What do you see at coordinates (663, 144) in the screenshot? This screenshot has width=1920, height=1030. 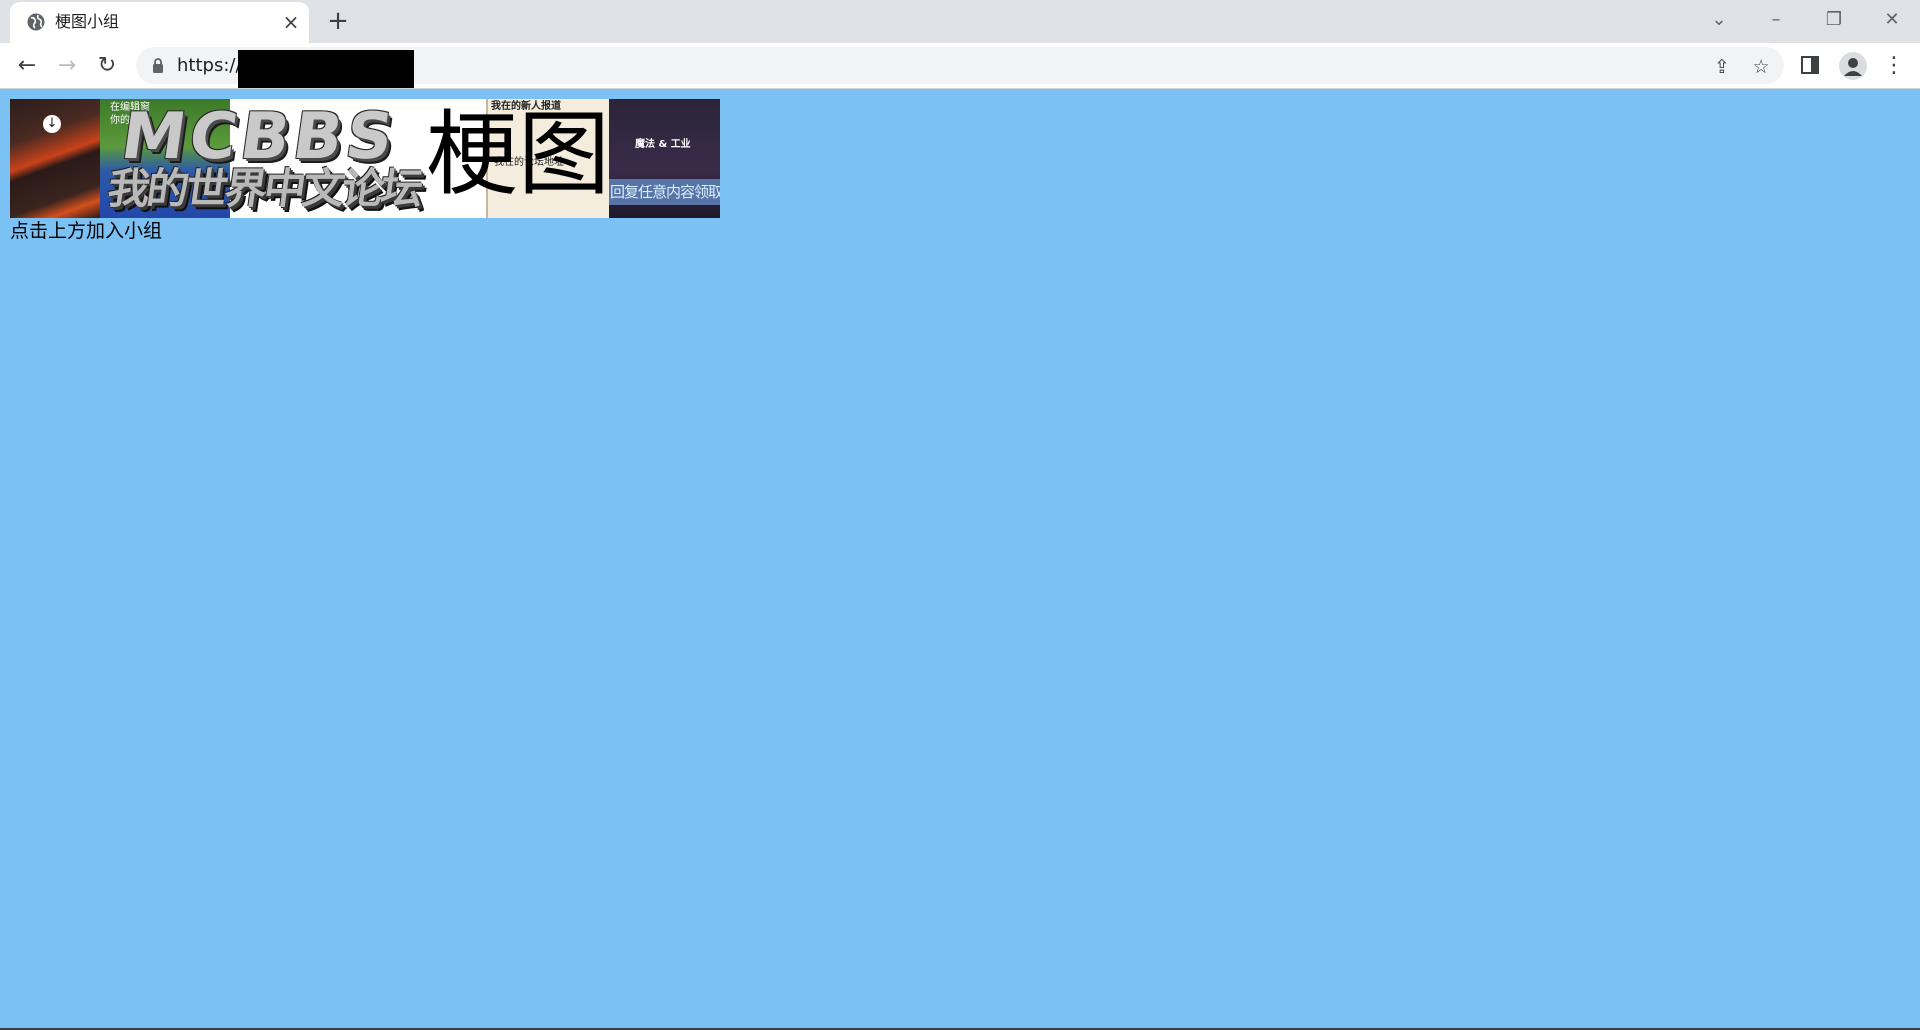 I see `banner-snippet: 魔法 & 工业` at bounding box center [663, 144].